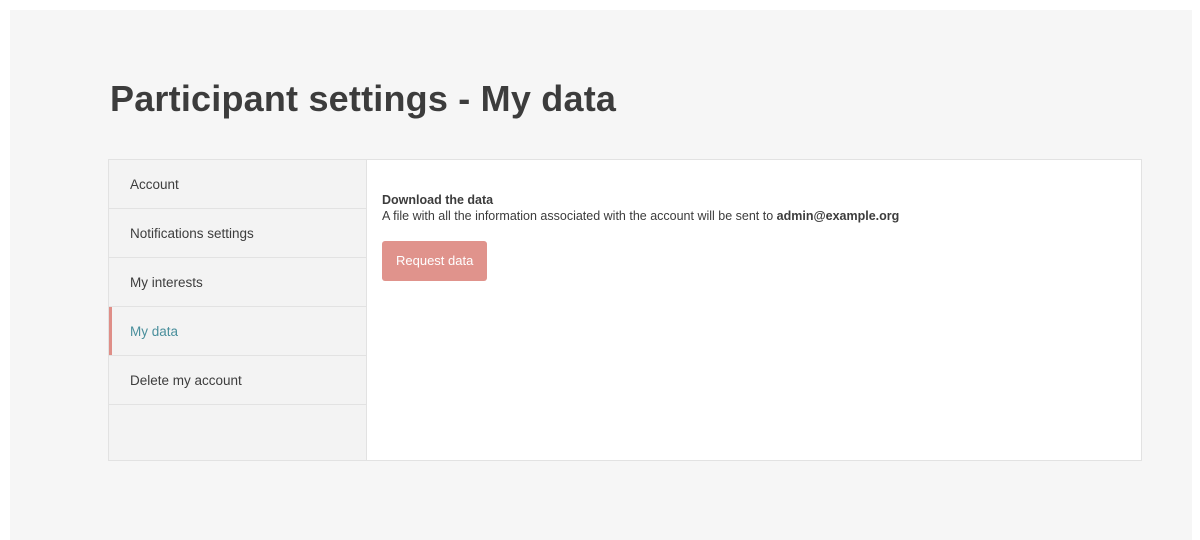 The image size is (1200, 540). What do you see at coordinates (154, 331) in the screenshot?
I see `sidebar-item-label: My data` at bounding box center [154, 331].